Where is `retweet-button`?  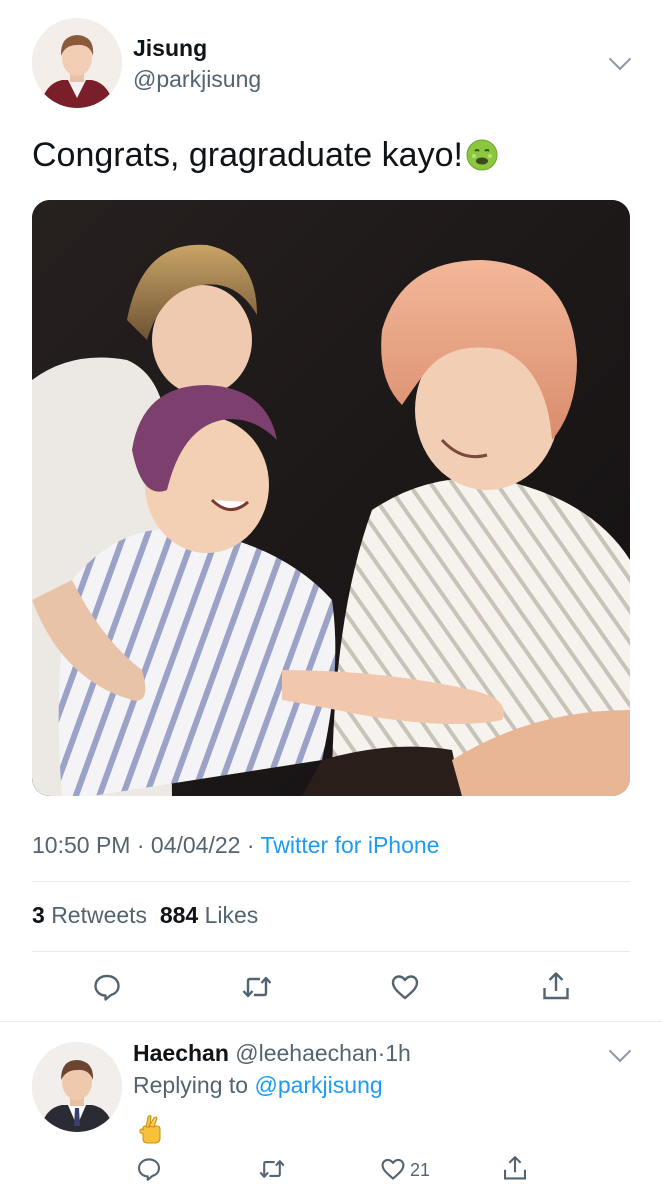
retweet-button is located at coordinates (257, 987).